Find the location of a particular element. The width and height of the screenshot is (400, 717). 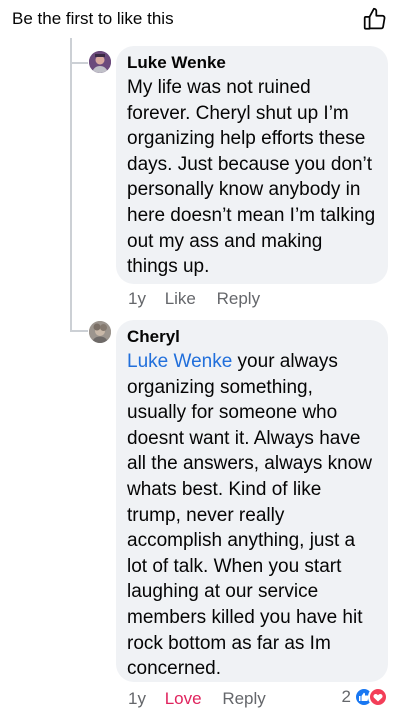

reactions-summary: Be the first to like this is located at coordinates (93, 19).